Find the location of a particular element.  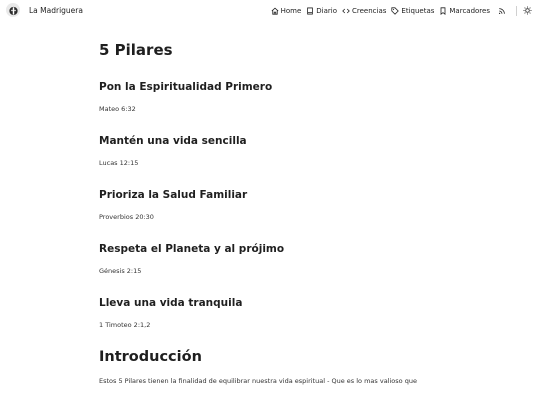

home-icon is located at coordinates (275, 11).